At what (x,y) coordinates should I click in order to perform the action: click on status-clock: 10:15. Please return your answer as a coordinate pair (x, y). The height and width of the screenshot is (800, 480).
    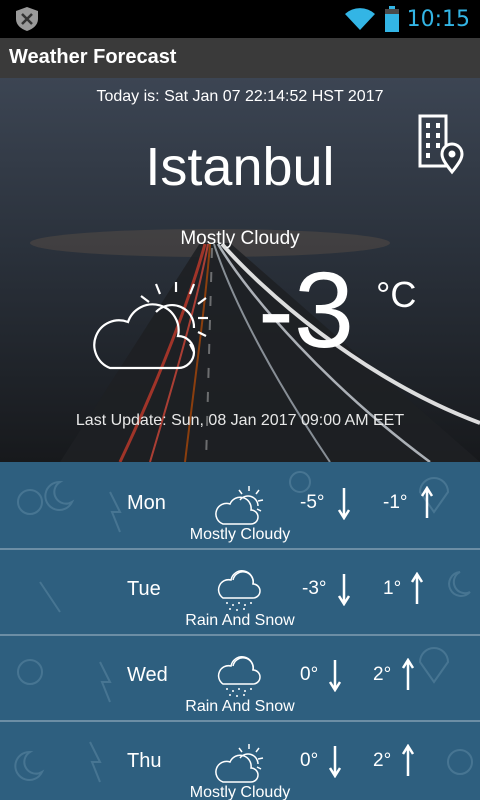
    Looking at the image, I should click on (438, 19).